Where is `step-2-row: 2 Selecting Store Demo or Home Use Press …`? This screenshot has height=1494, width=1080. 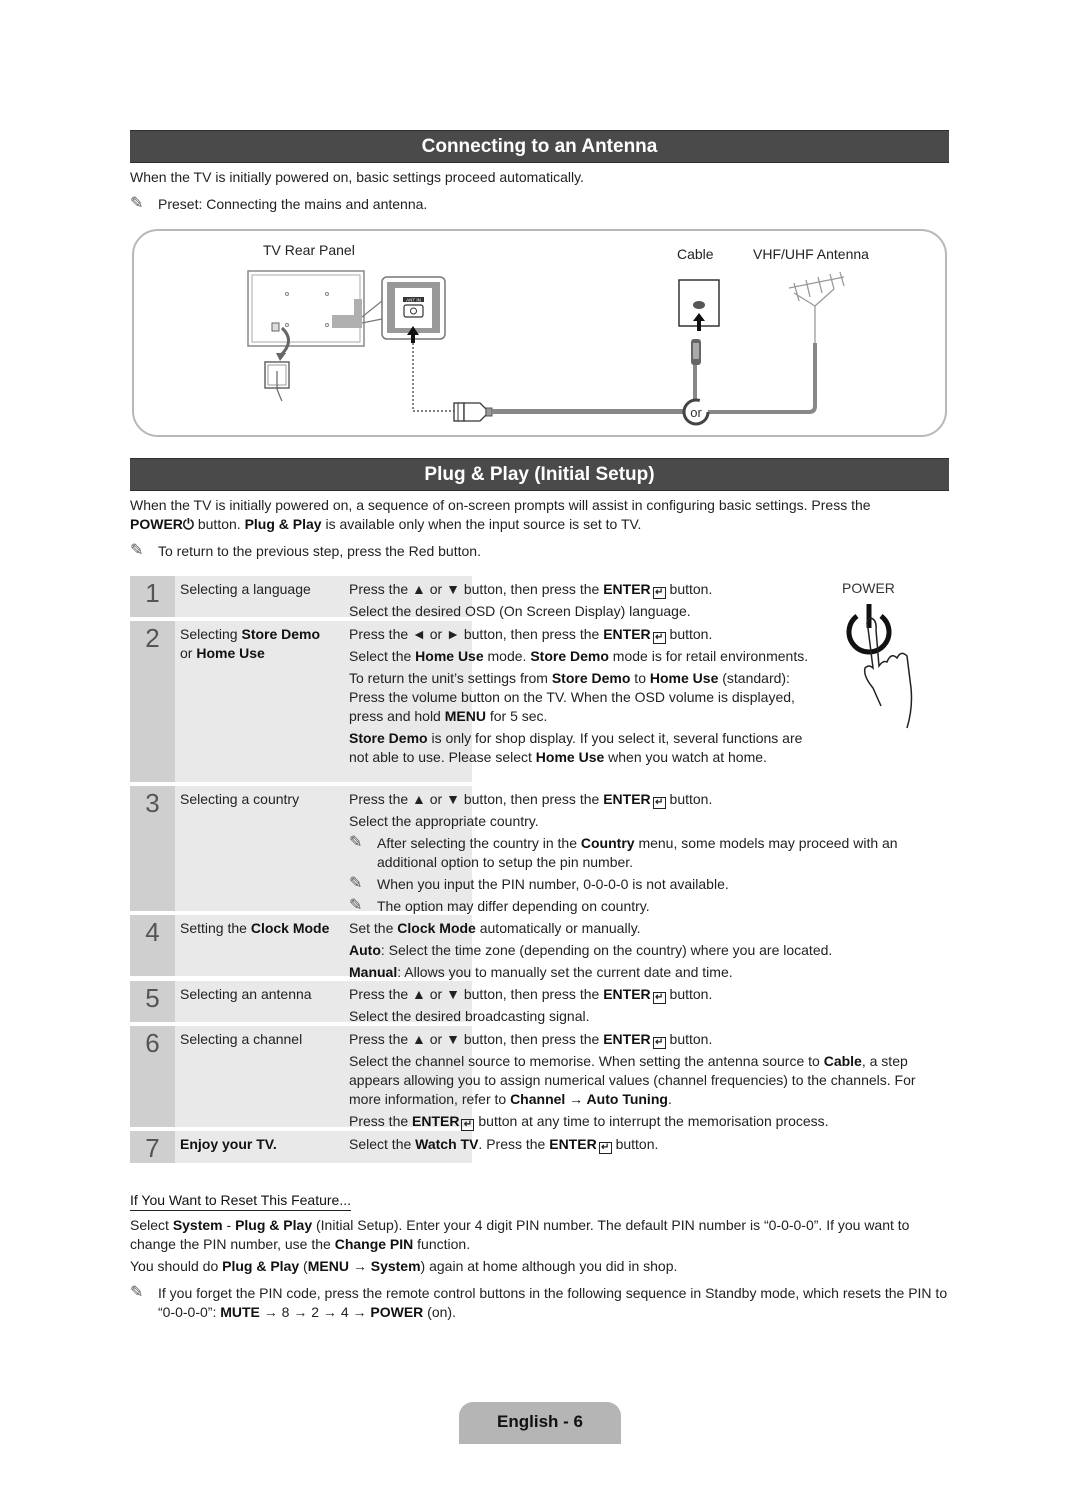 step-2-row: 2 Selecting Store Demo or Home Use Press … is located at coordinates (540, 701).